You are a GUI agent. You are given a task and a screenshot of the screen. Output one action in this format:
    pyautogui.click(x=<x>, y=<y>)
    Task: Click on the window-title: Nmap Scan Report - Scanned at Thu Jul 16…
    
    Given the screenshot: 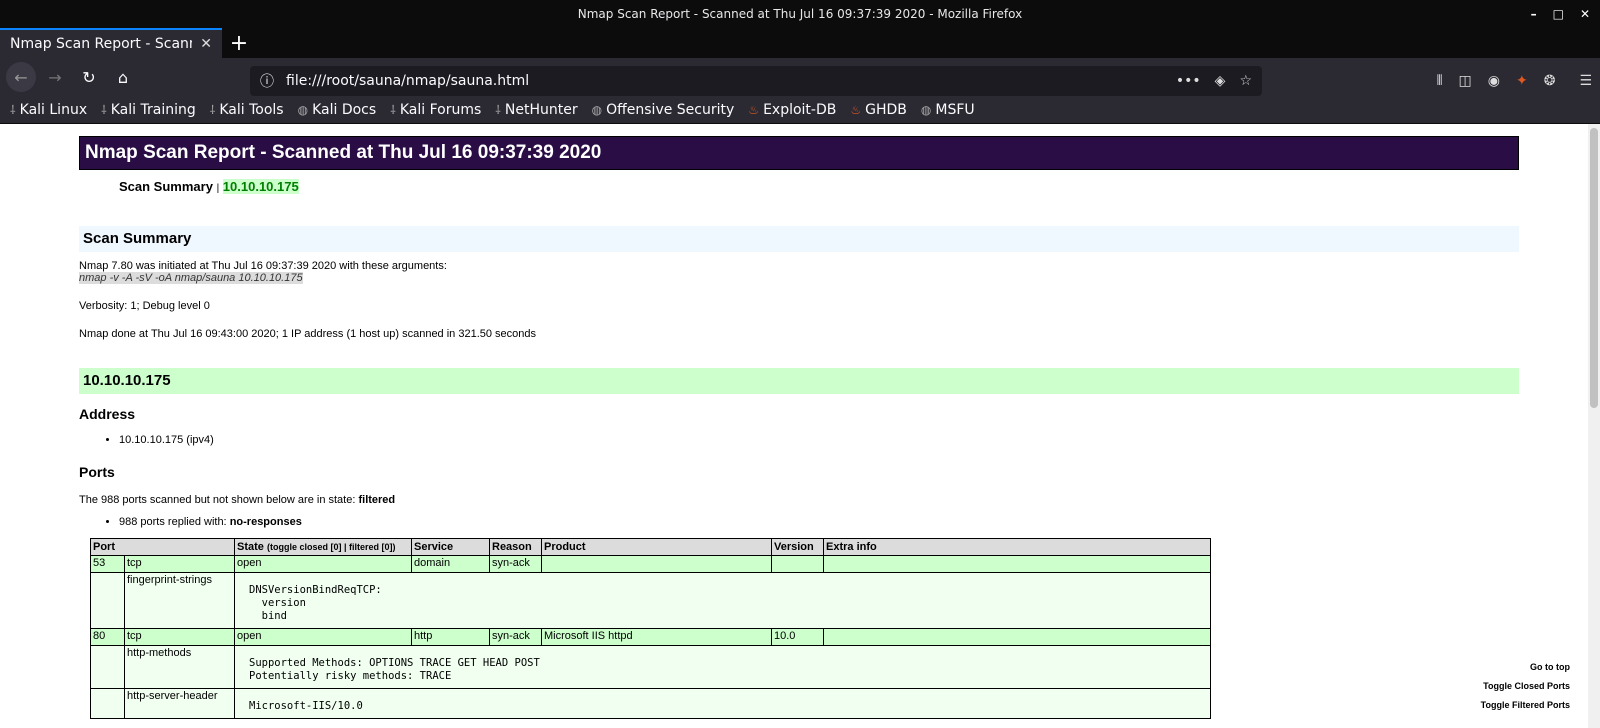 What is the action you would take?
    pyautogui.click(x=800, y=14)
    